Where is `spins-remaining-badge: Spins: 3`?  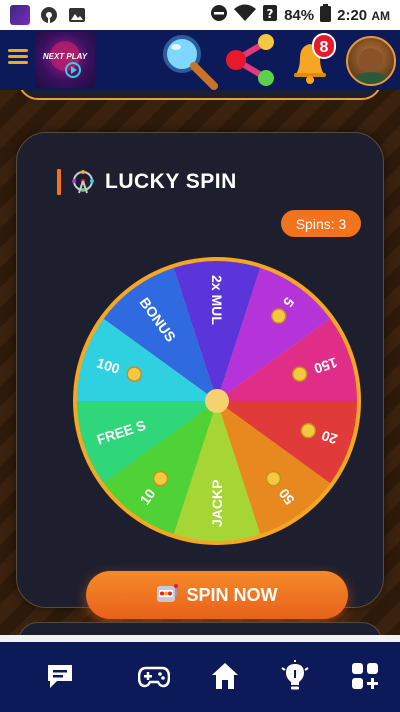
spins-remaining-badge: Spins: 3 is located at coordinates (321, 223).